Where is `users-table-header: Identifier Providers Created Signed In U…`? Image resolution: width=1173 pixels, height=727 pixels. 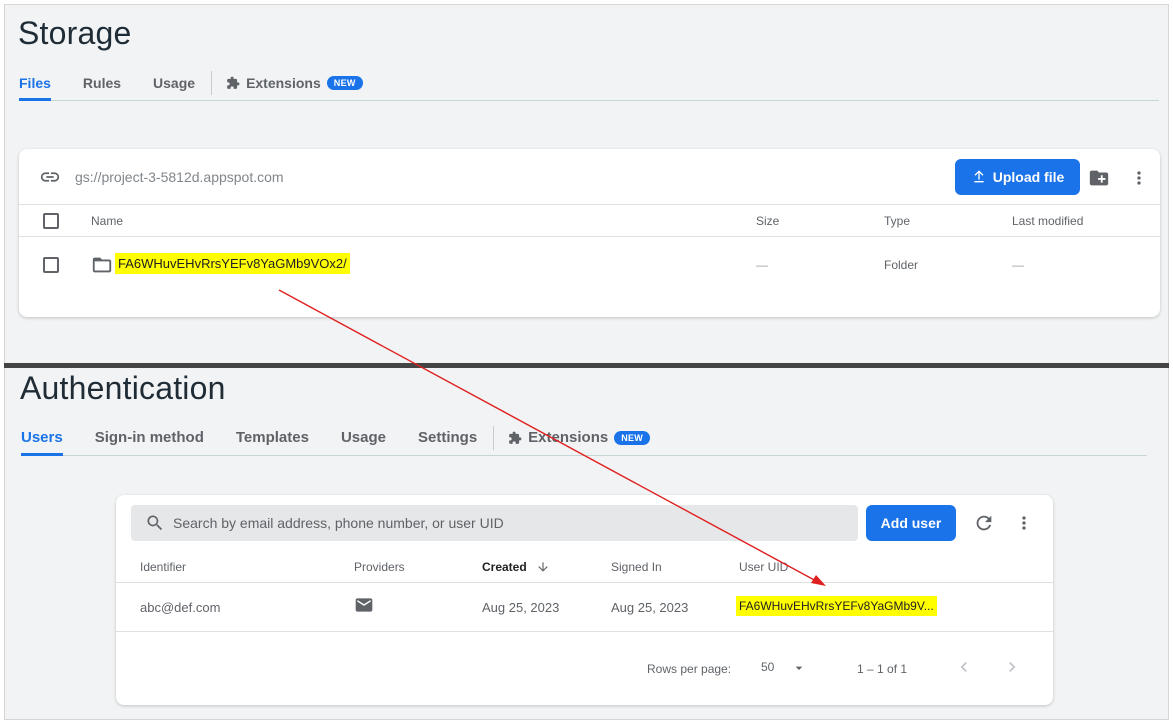 users-table-header: Identifier Providers Created Signed In U… is located at coordinates (584, 567).